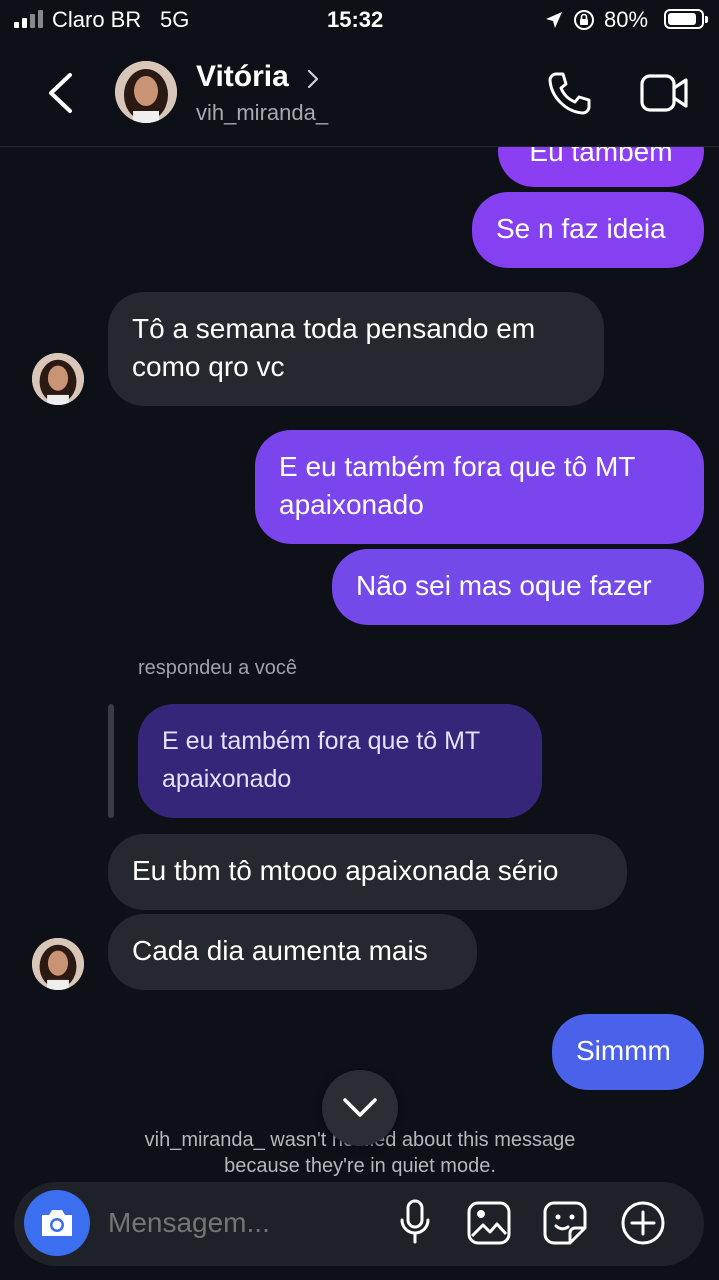  I want to click on gallery-icon, so click(489, 1223).